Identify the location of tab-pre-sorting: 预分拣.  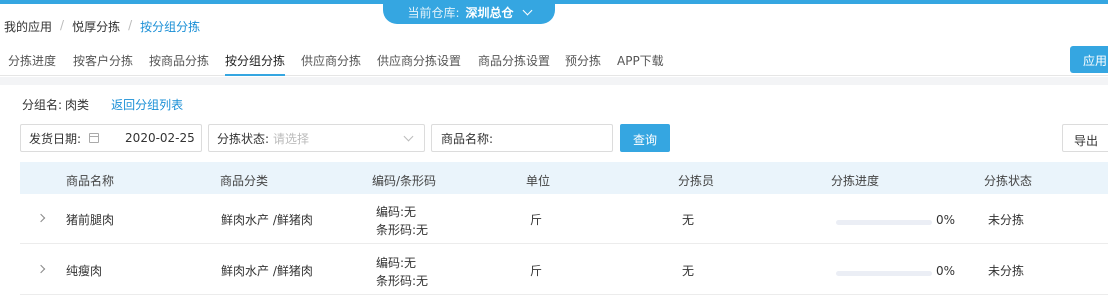
(583, 60).